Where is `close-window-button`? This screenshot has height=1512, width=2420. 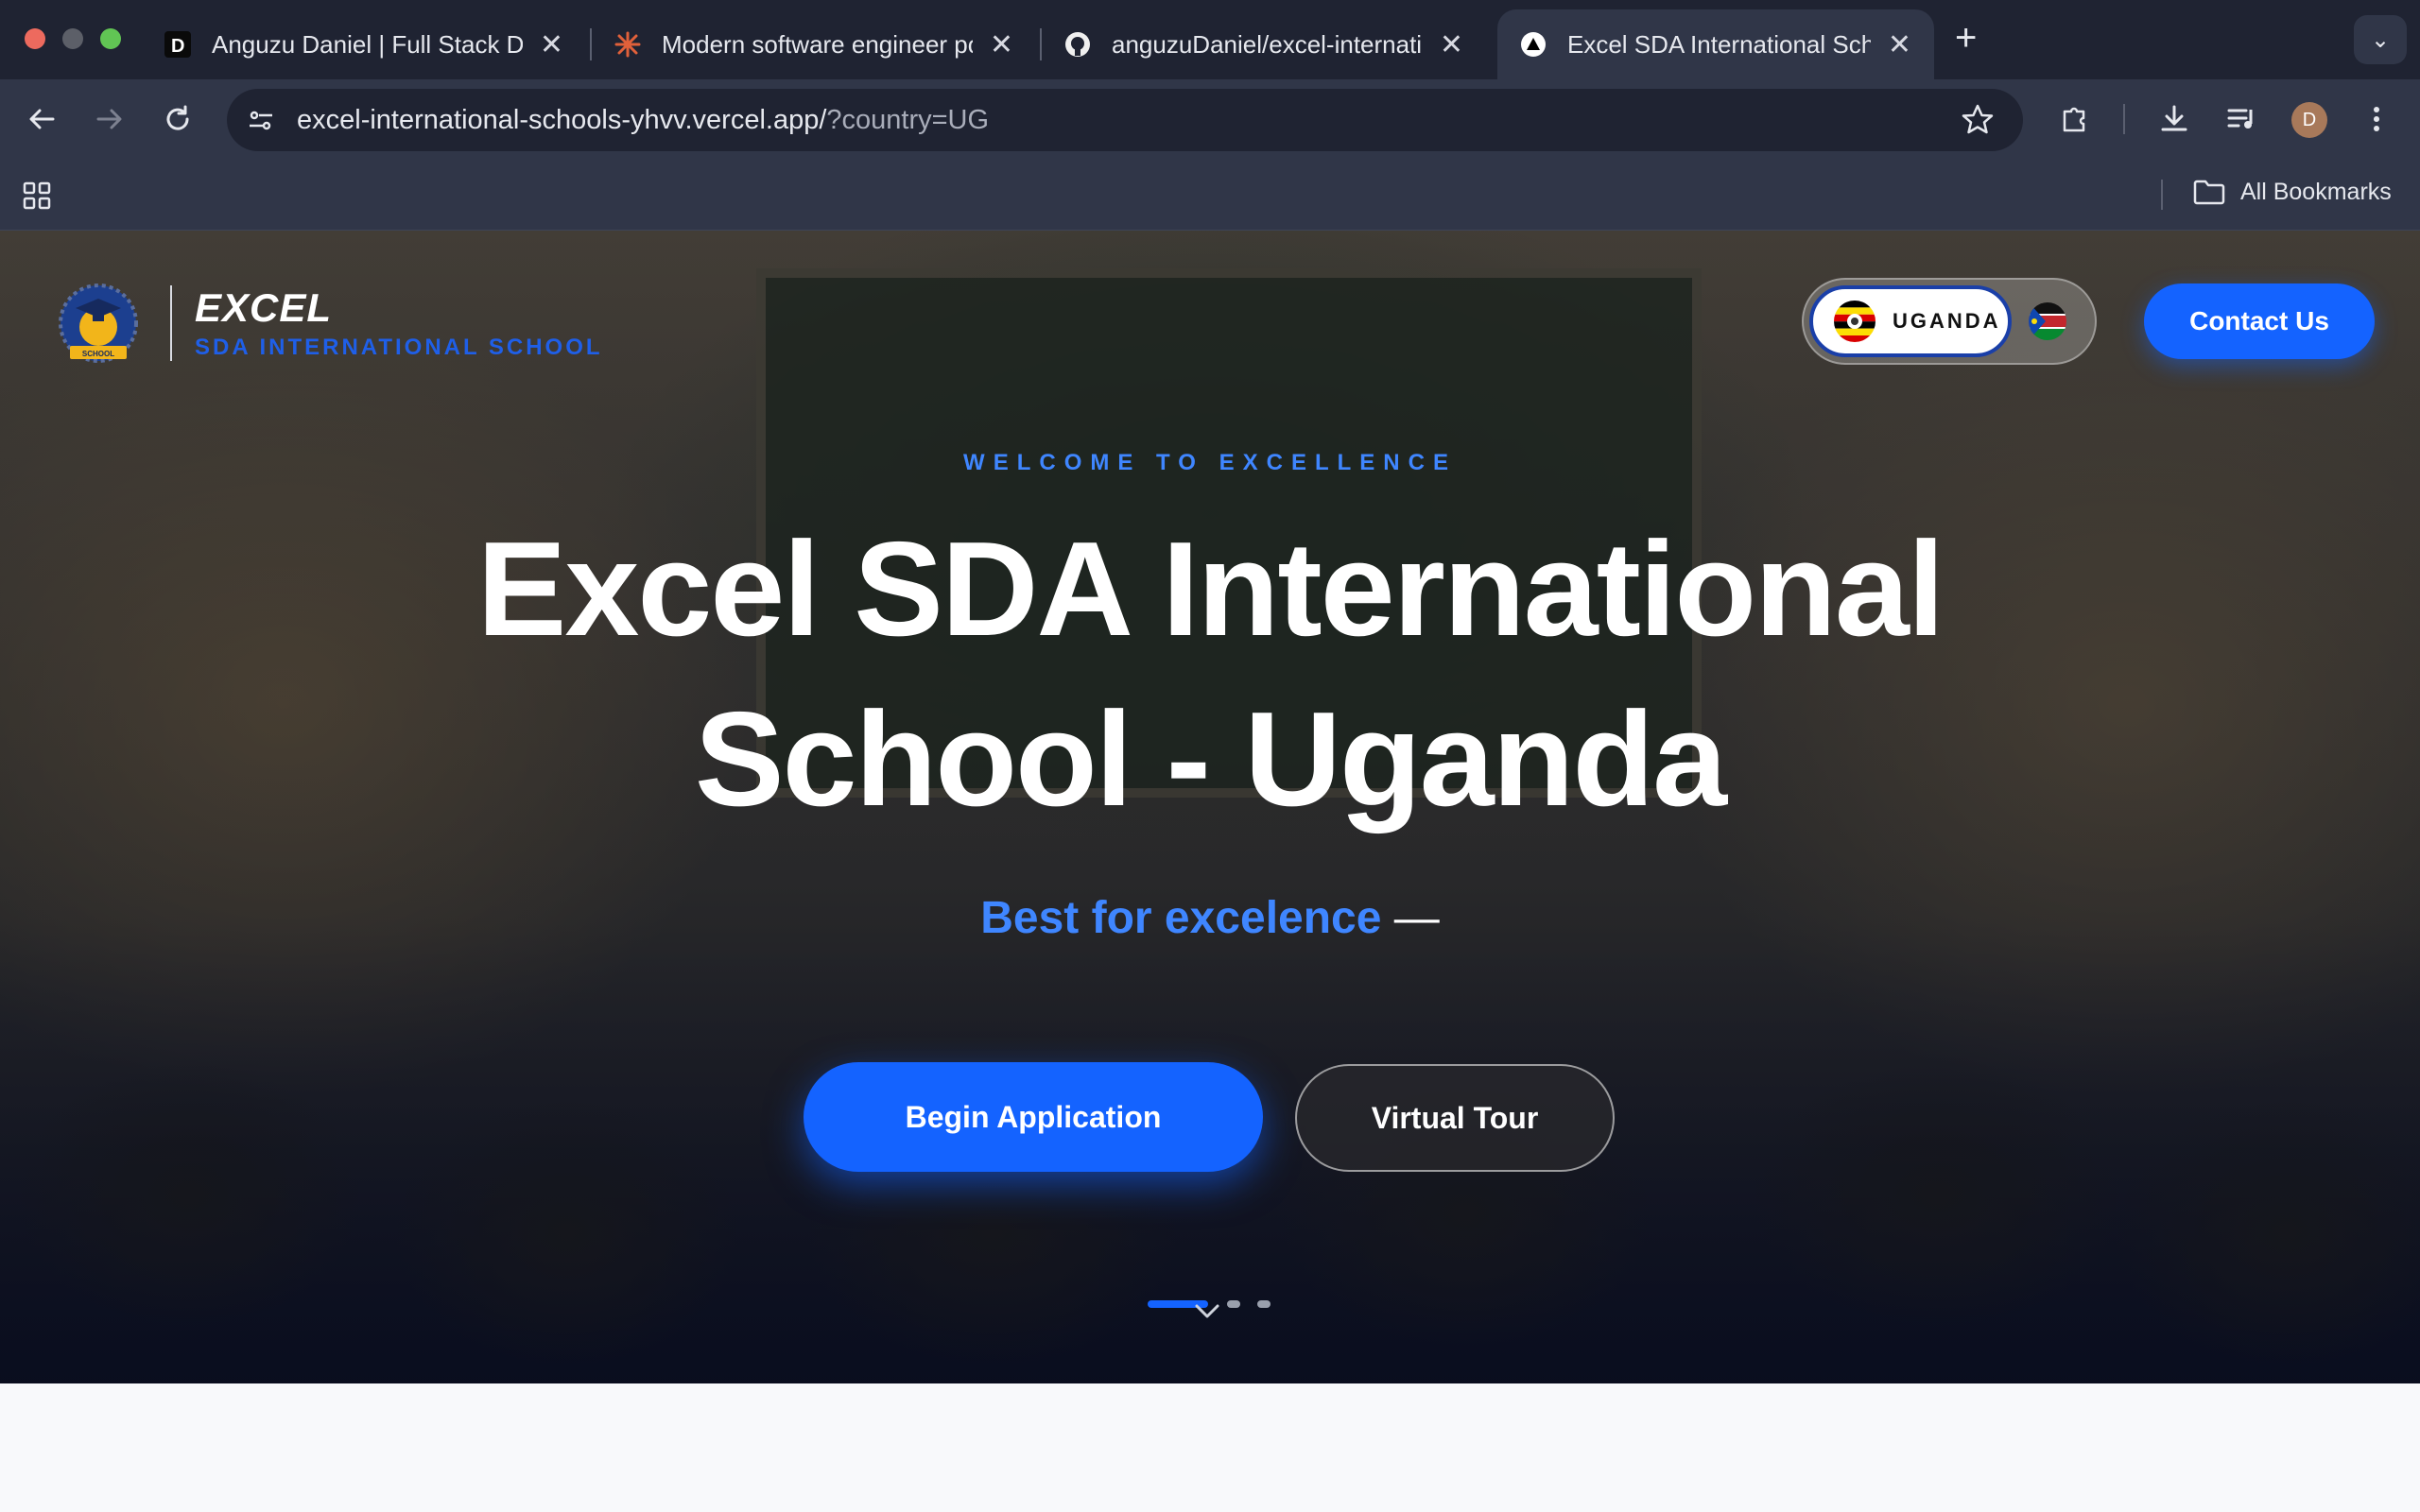
close-window-button is located at coordinates (35, 38).